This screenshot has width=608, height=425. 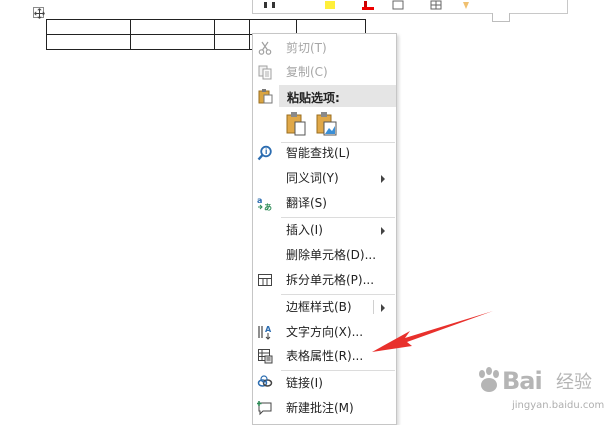 What do you see at coordinates (368, 5) in the screenshot?
I see `font-color-icon` at bounding box center [368, 5].